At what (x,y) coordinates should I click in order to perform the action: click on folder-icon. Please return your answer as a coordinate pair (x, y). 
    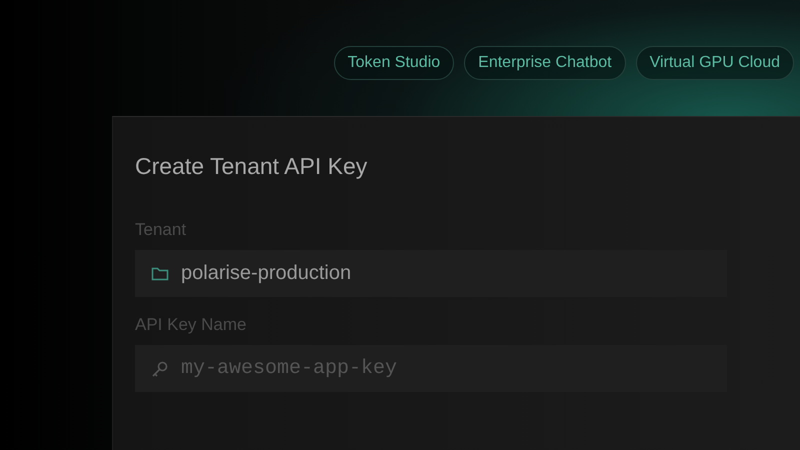
    Looking at the image, I should click on (160, 274).